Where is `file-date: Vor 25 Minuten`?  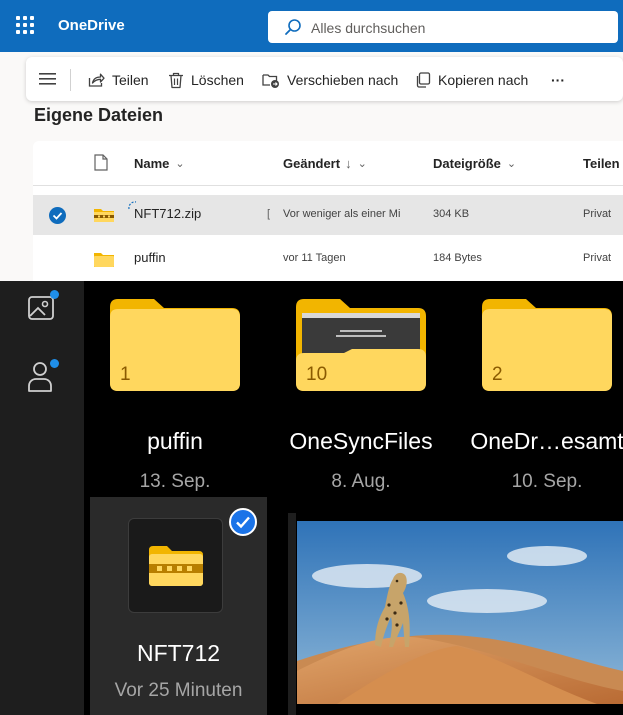
file-date: Vor 25 Minuten is located at coordinates (178, 690).